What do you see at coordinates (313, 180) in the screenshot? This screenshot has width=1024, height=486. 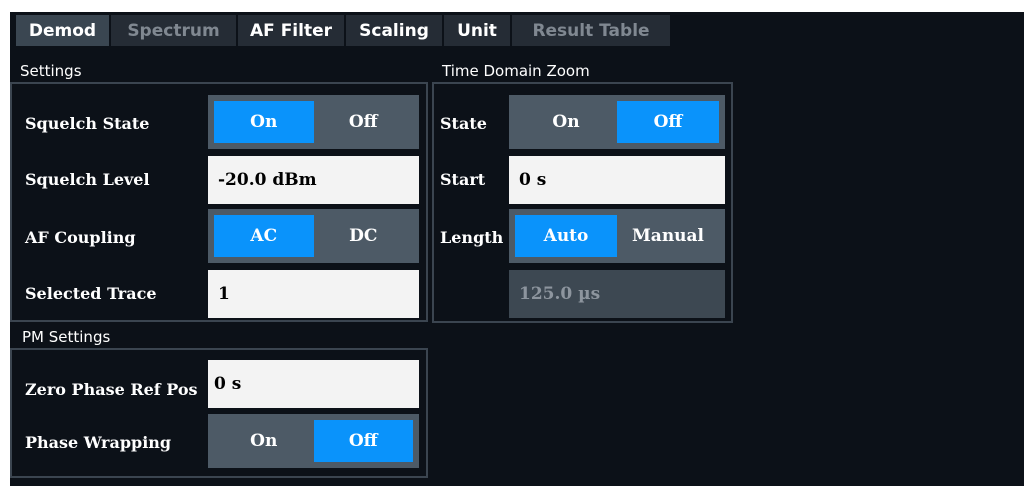 I see `squelch-level-field: -20.0 dBm` at bounding box center [313, 180].